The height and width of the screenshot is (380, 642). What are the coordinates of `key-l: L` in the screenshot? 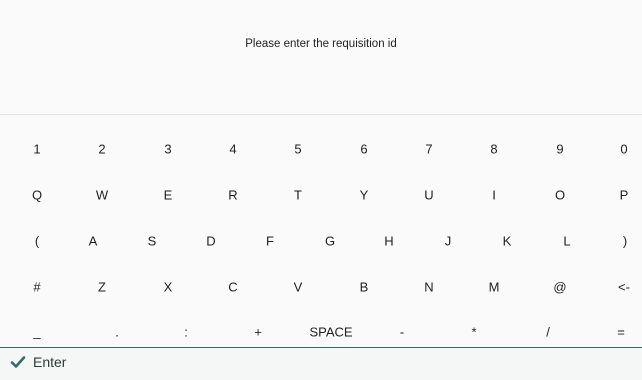 It's located at (566, 241).